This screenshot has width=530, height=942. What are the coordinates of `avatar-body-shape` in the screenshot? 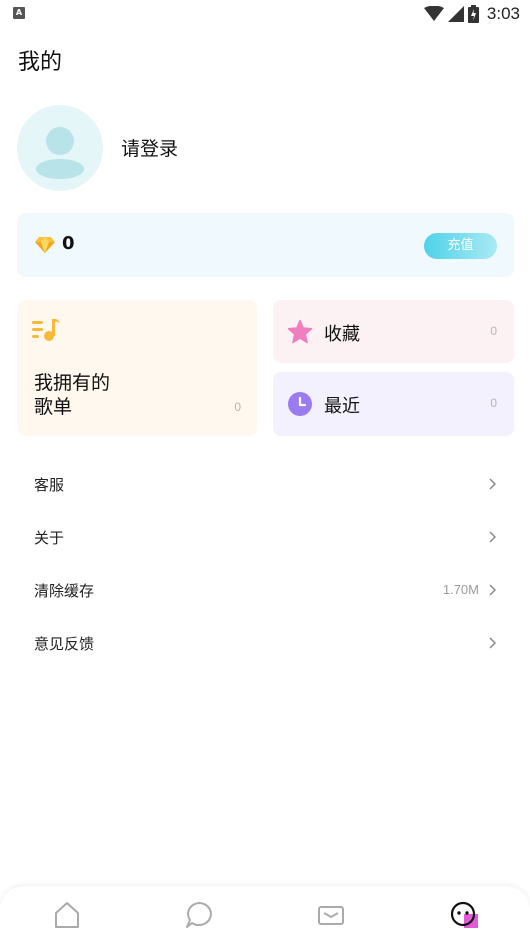 It's located at (60, 169).